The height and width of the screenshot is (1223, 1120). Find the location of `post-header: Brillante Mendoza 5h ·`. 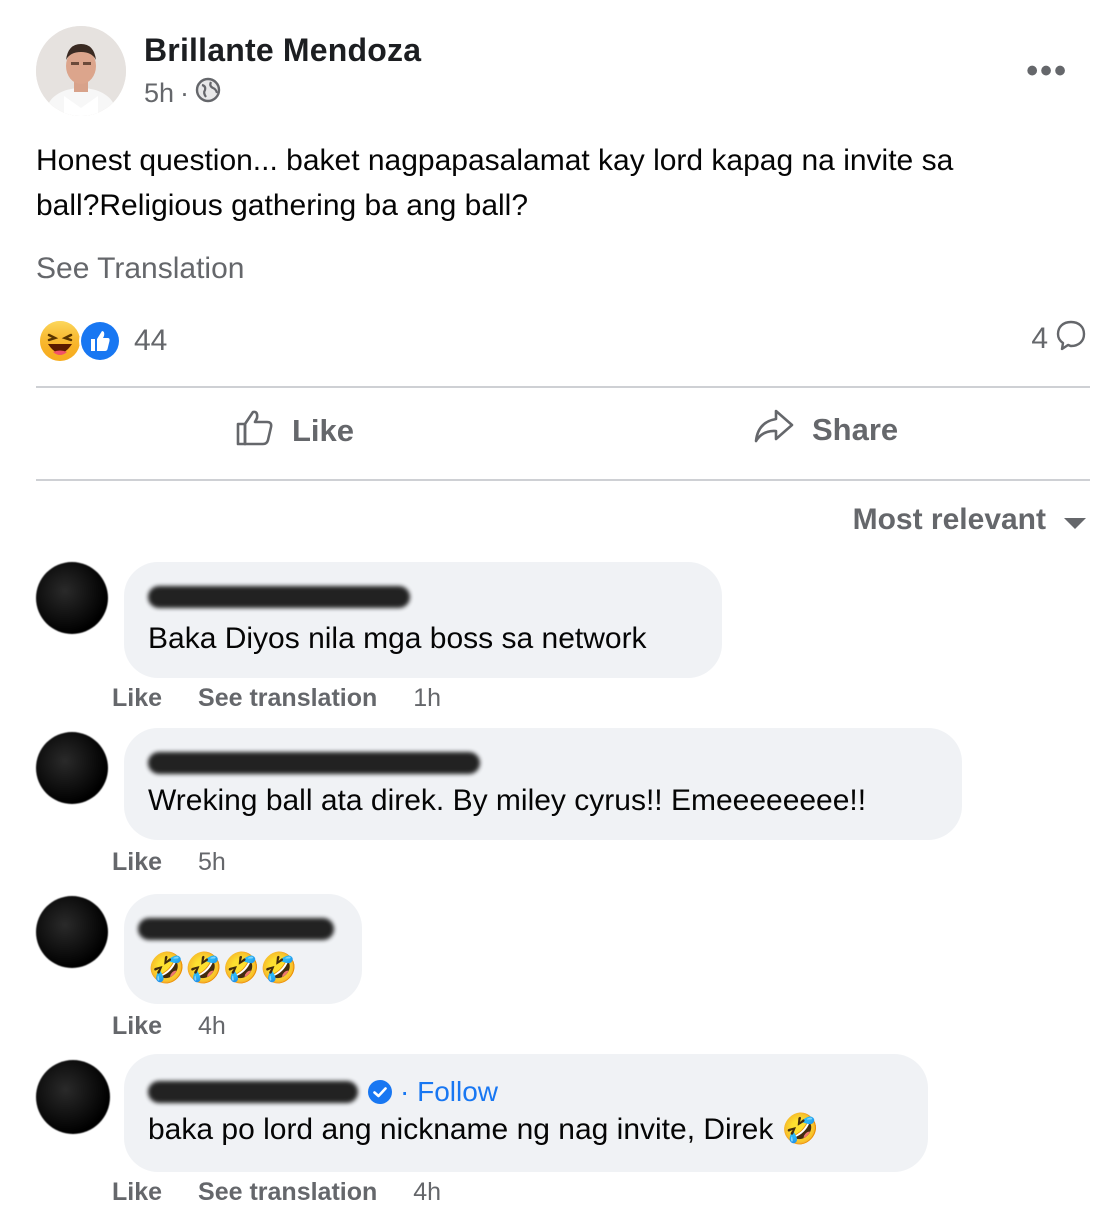

post-header: Brillante Mendoza 5h · is located at coordinates (228, 71).